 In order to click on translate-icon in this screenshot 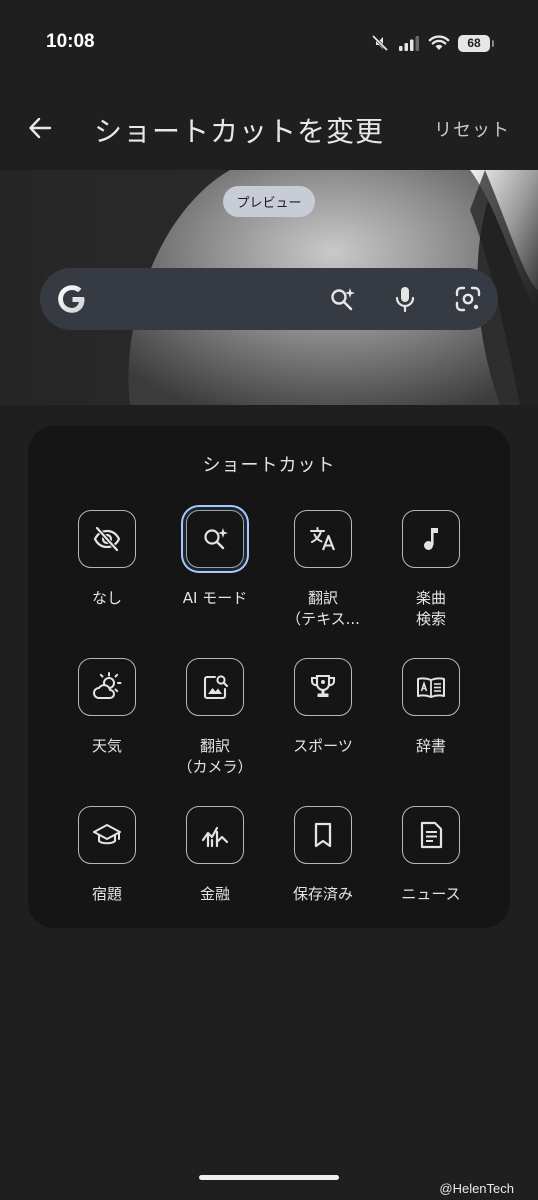, I will do `click(323, 539)`.